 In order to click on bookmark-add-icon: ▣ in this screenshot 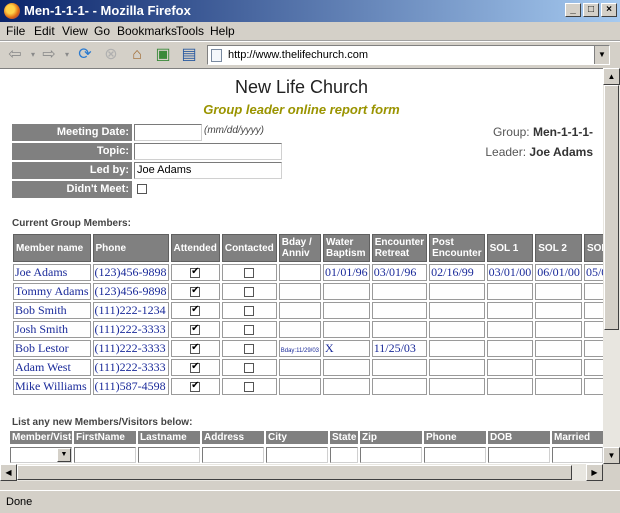, I will do `click(163, 55)`.